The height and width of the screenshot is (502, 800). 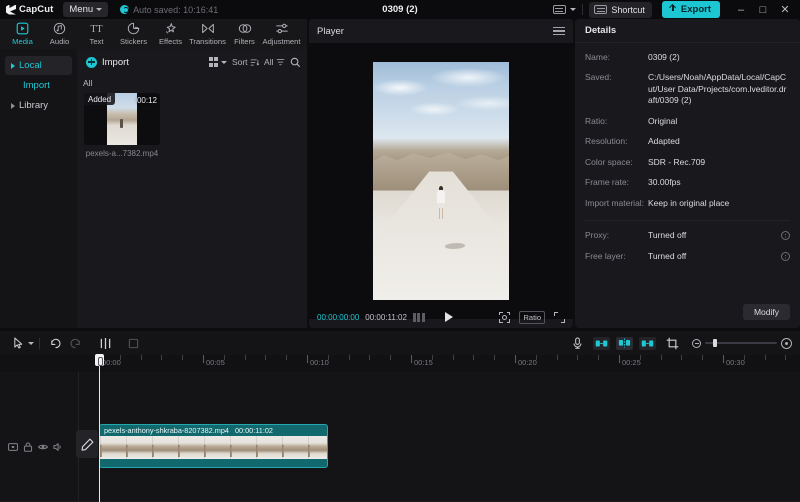 I want to click on zoom-out-icon, so click(x=696, y=343).